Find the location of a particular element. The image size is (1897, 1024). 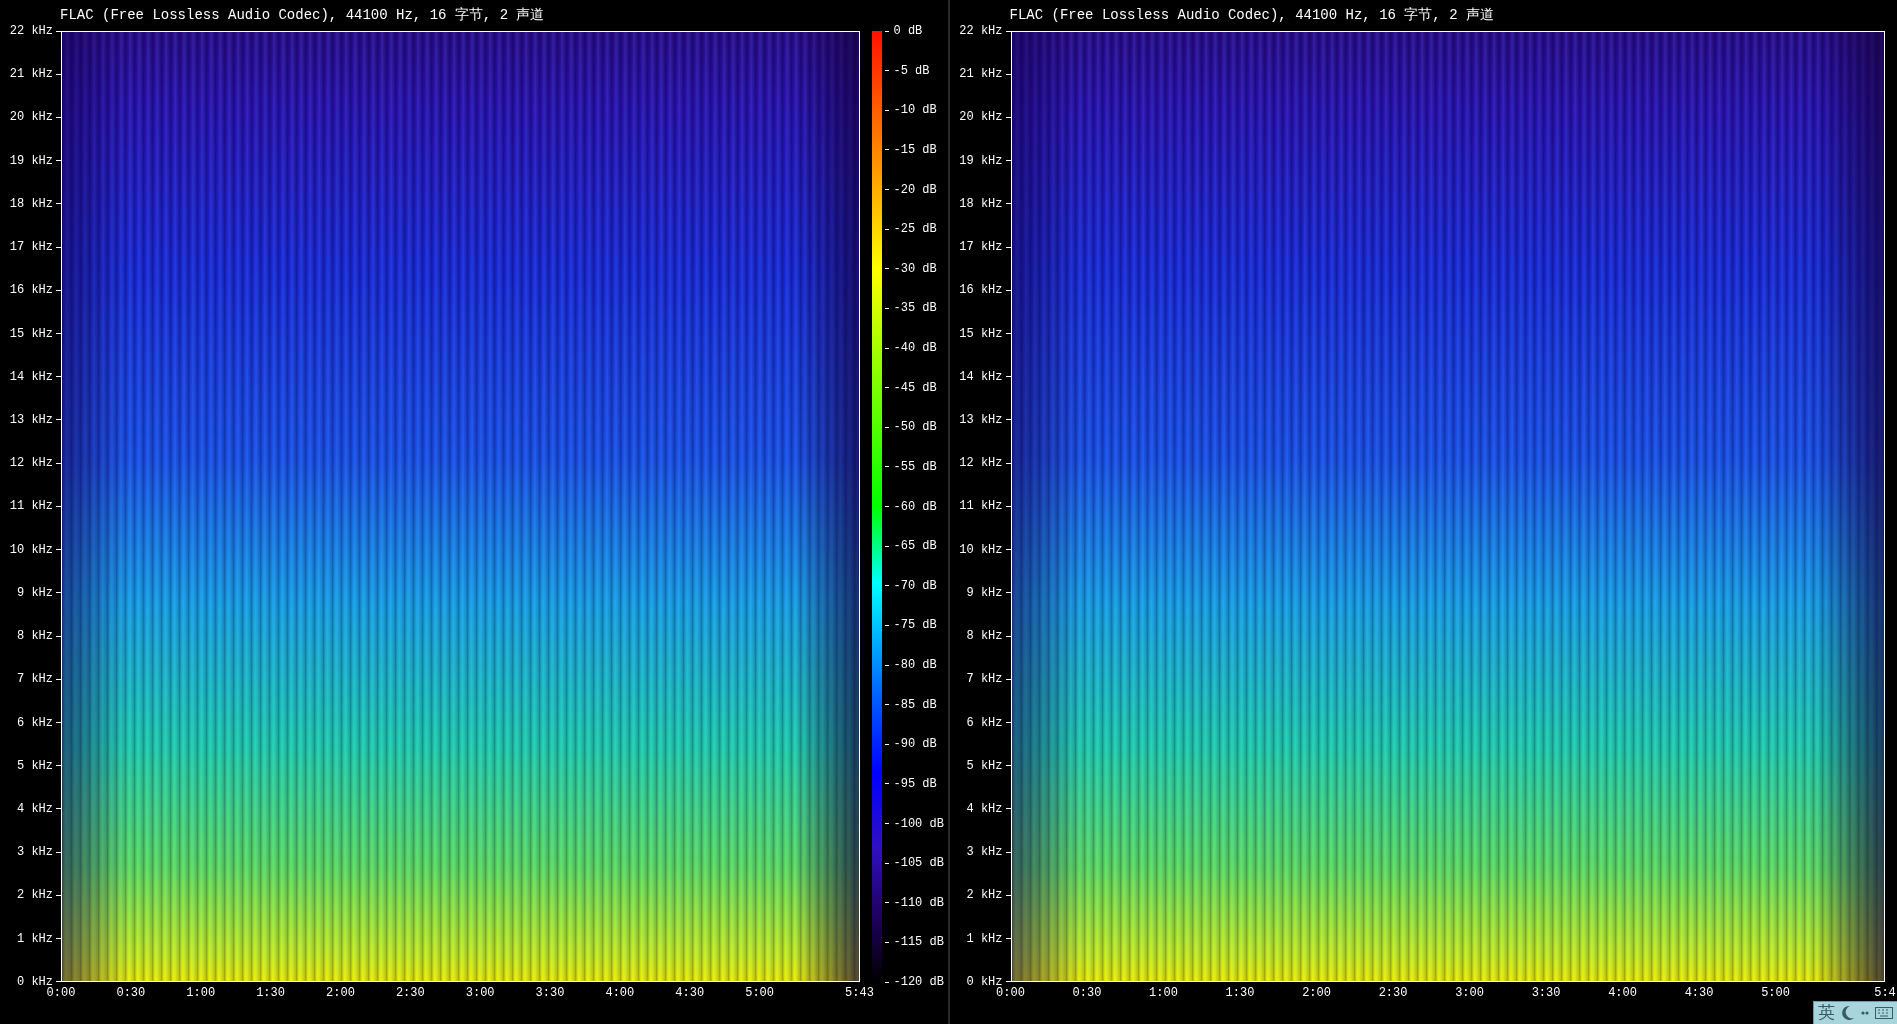

colorbar-tick-label: -40 dB is located at coordinates (915, 348).